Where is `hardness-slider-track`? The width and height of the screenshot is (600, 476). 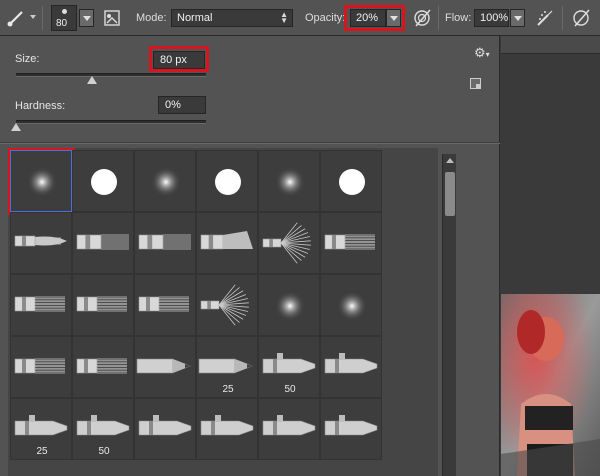 hardness-slider-track is located at coordinates (111, 122).